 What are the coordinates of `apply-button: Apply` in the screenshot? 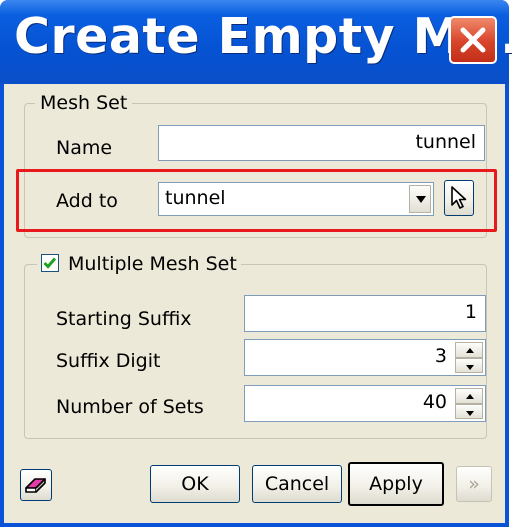 It's located at (396, 484).